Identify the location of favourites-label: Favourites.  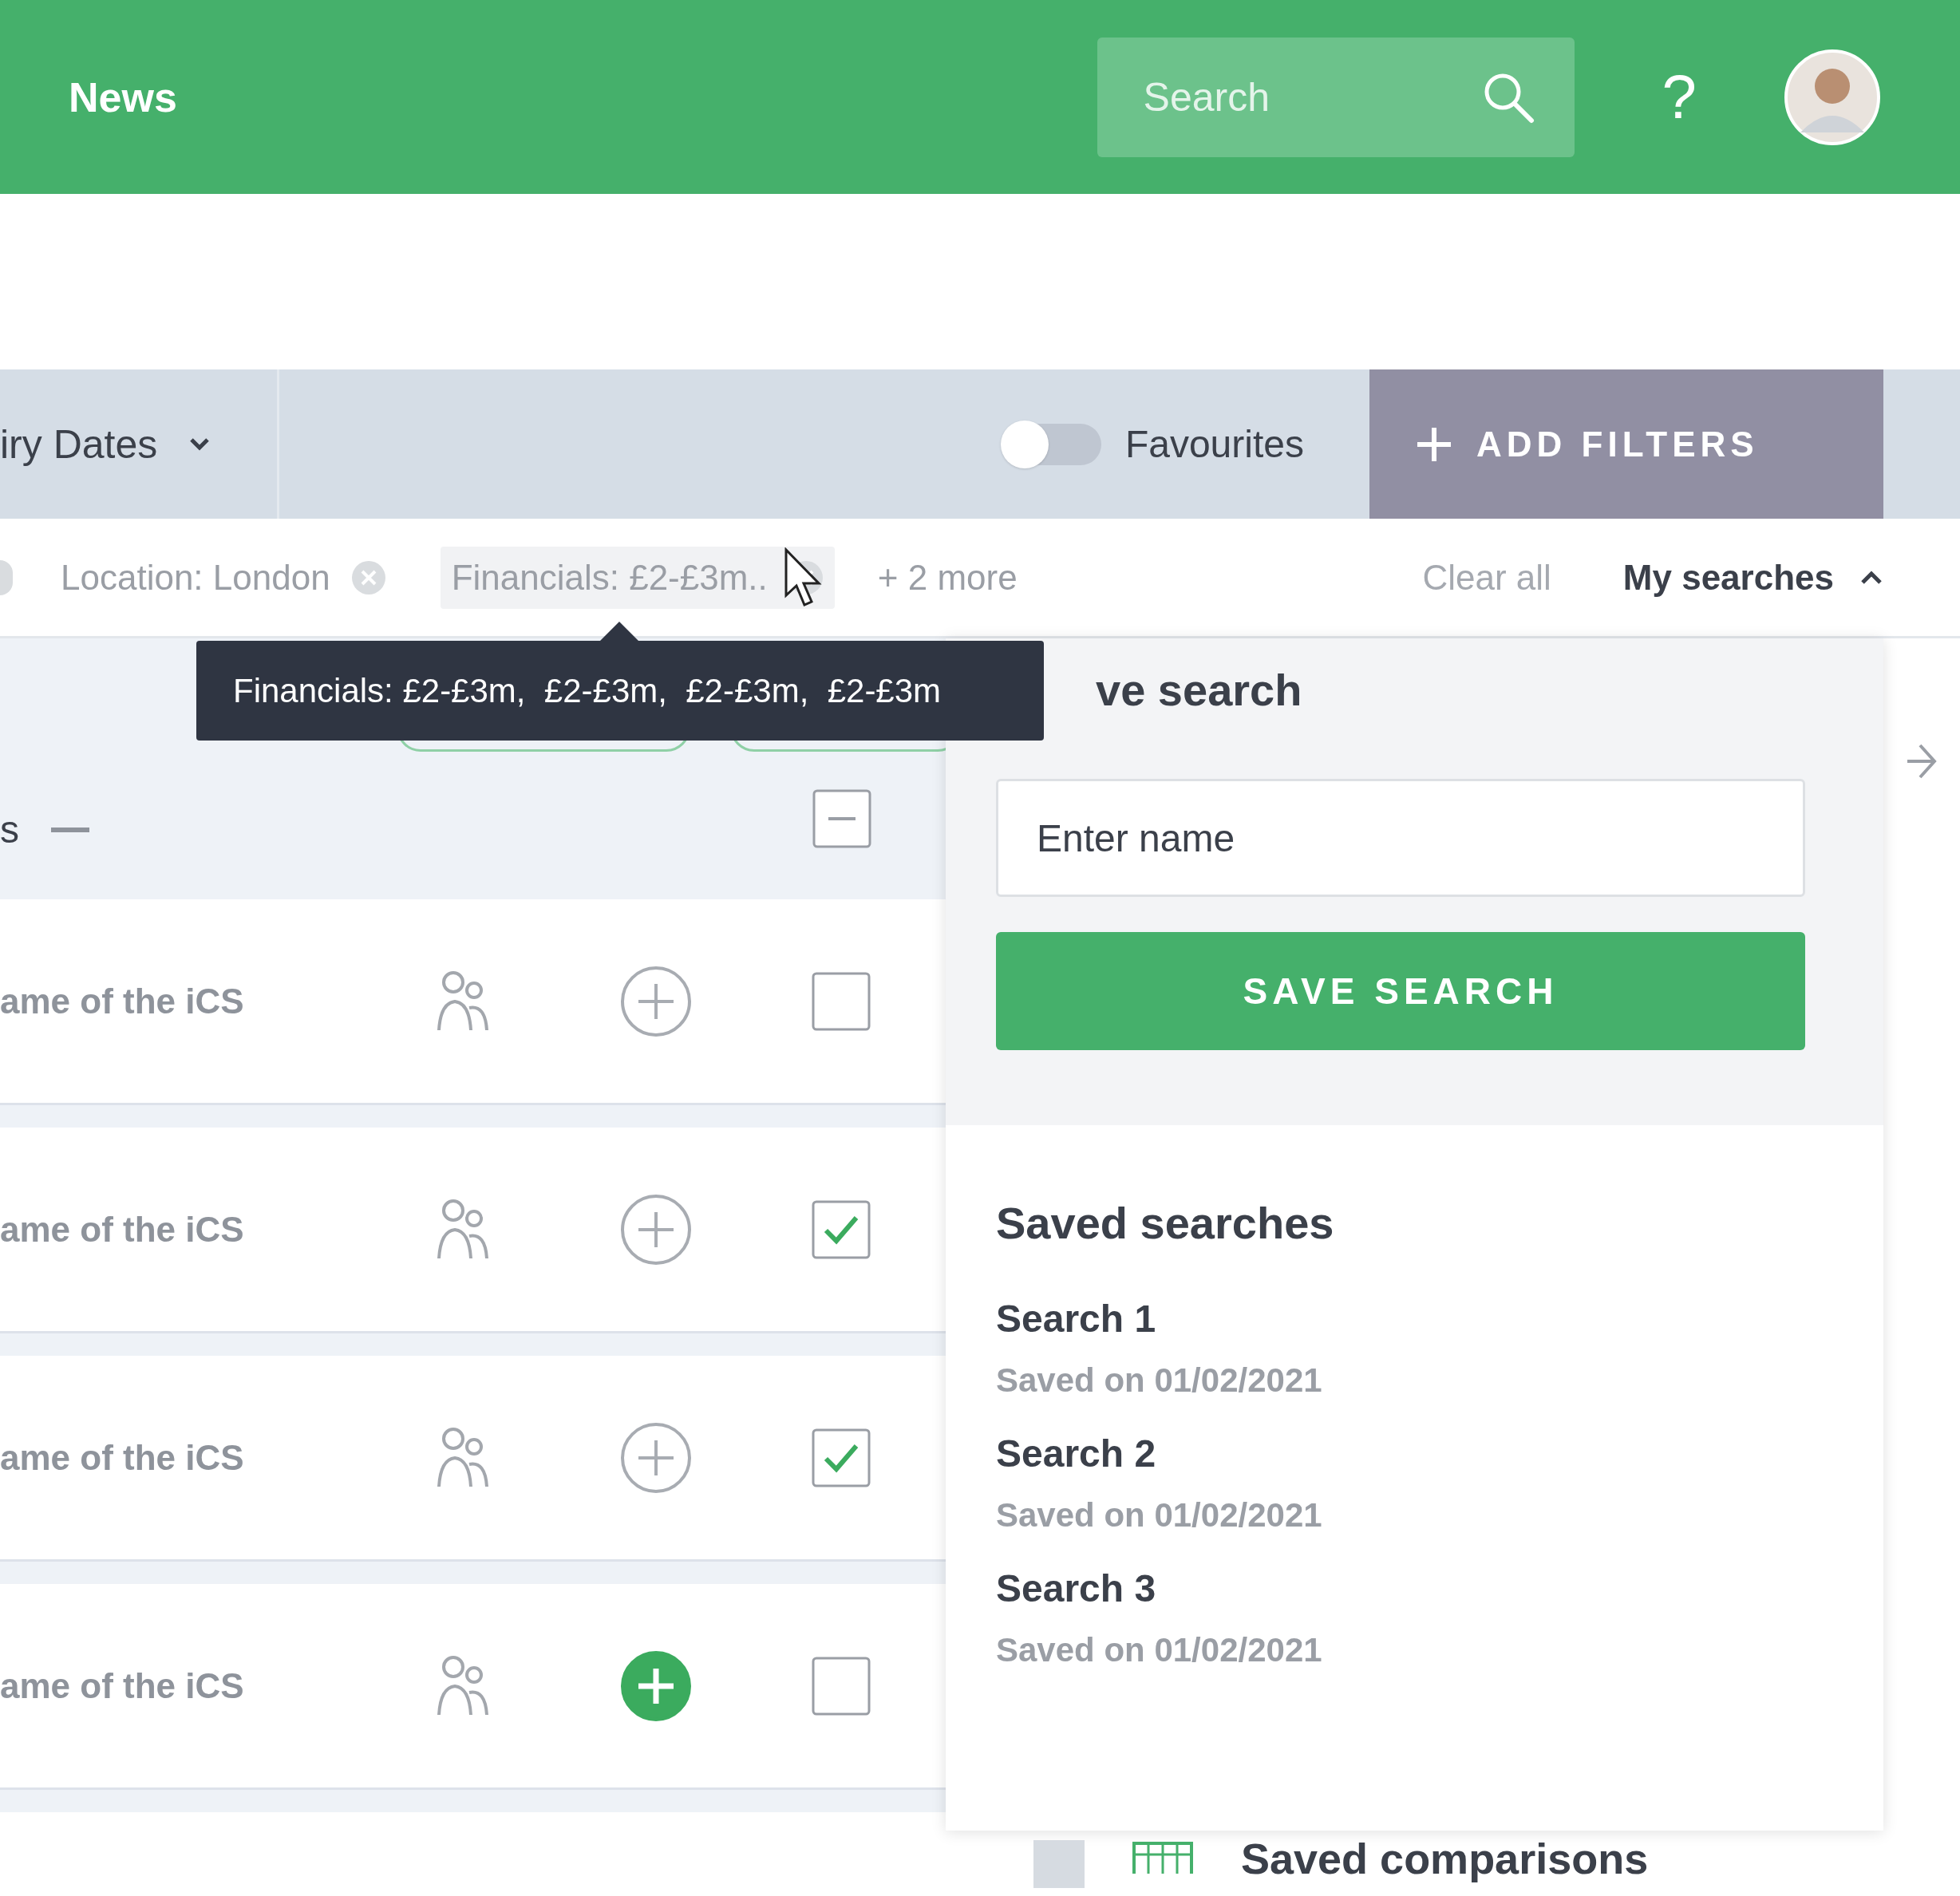
(1214, 444).